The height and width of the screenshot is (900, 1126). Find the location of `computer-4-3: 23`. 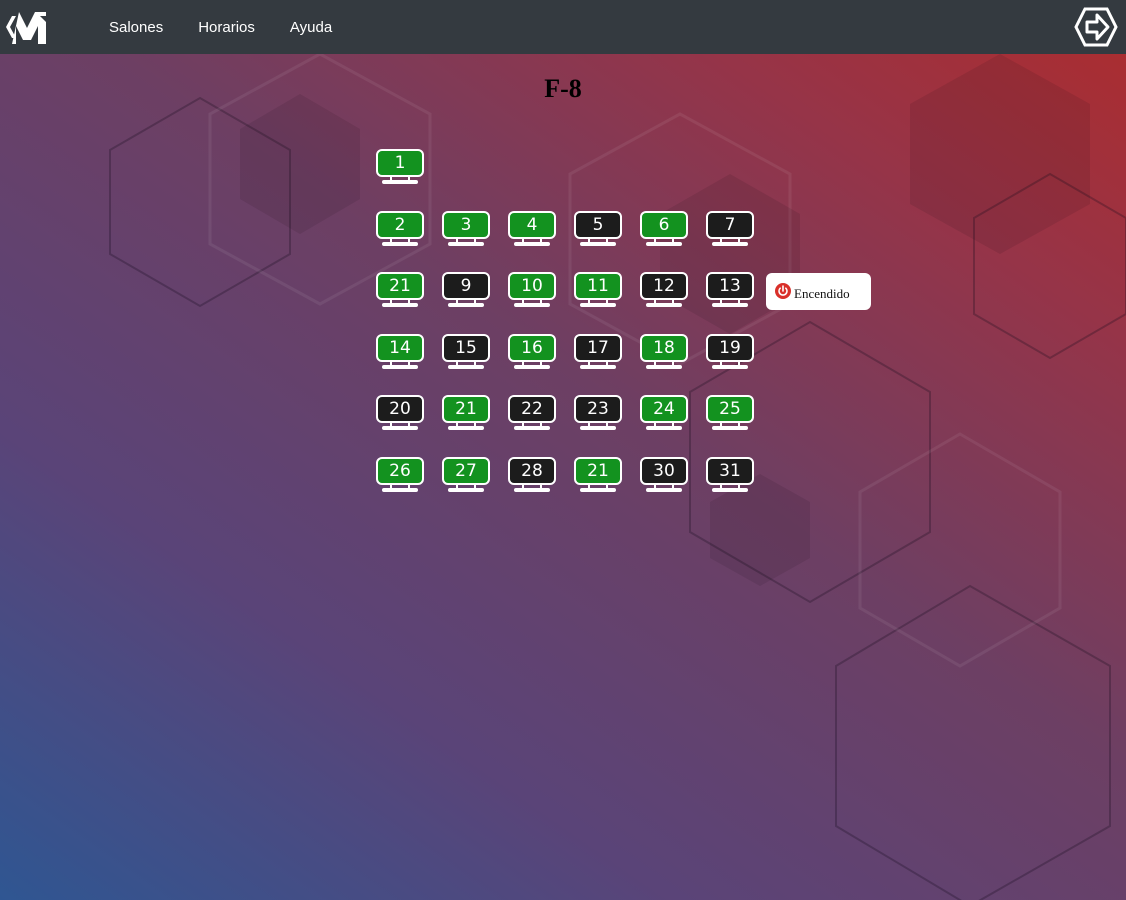

computer-4-3: 23 is located at coordinates (598, 414).